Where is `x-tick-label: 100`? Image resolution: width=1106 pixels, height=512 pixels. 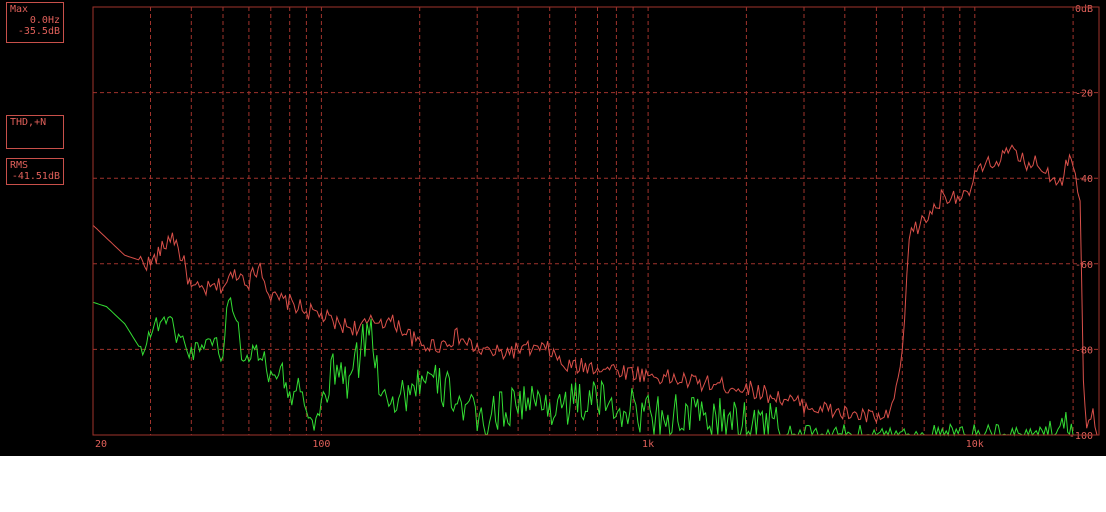
x-tick-label: 100 is located at coordinates (321, 444).